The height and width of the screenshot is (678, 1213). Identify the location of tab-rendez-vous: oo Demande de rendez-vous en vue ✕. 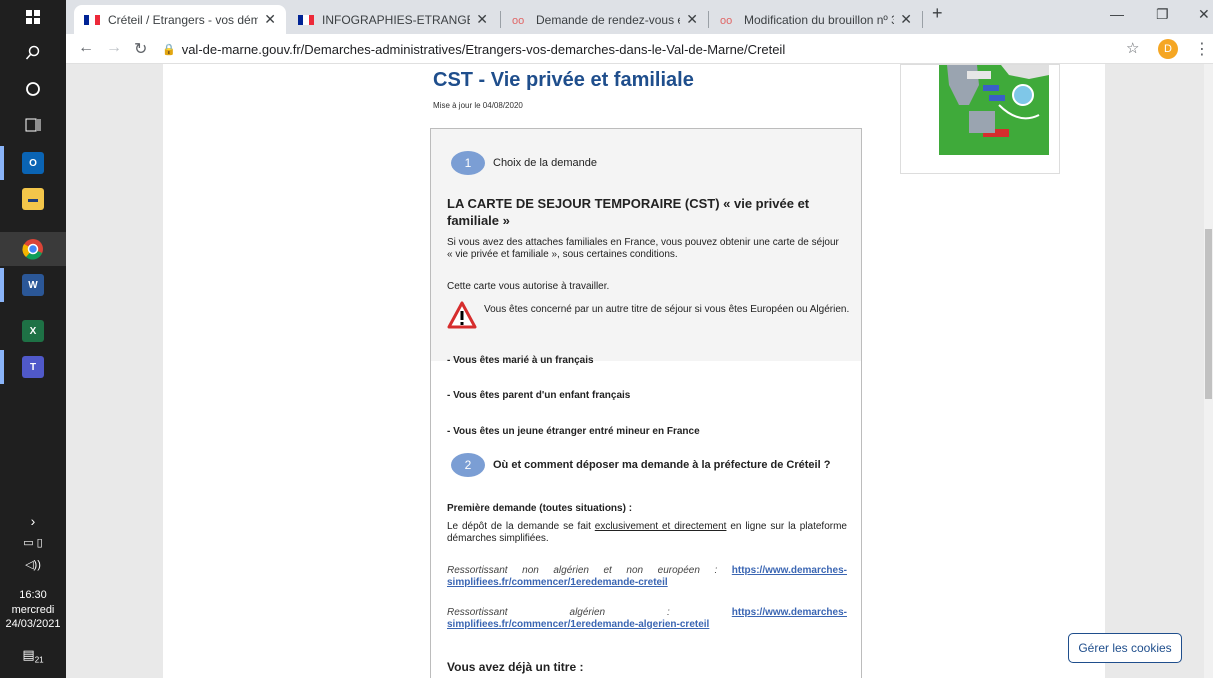
(605, 19).